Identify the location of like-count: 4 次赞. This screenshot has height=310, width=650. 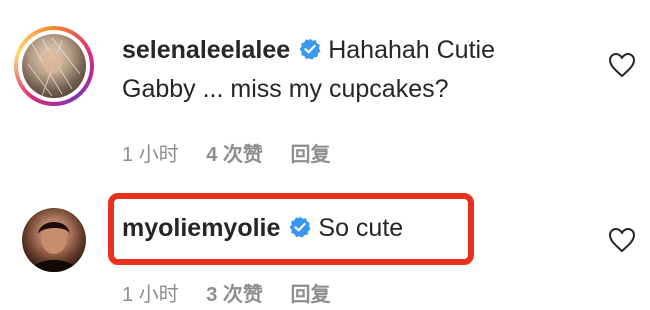
(234, 152).